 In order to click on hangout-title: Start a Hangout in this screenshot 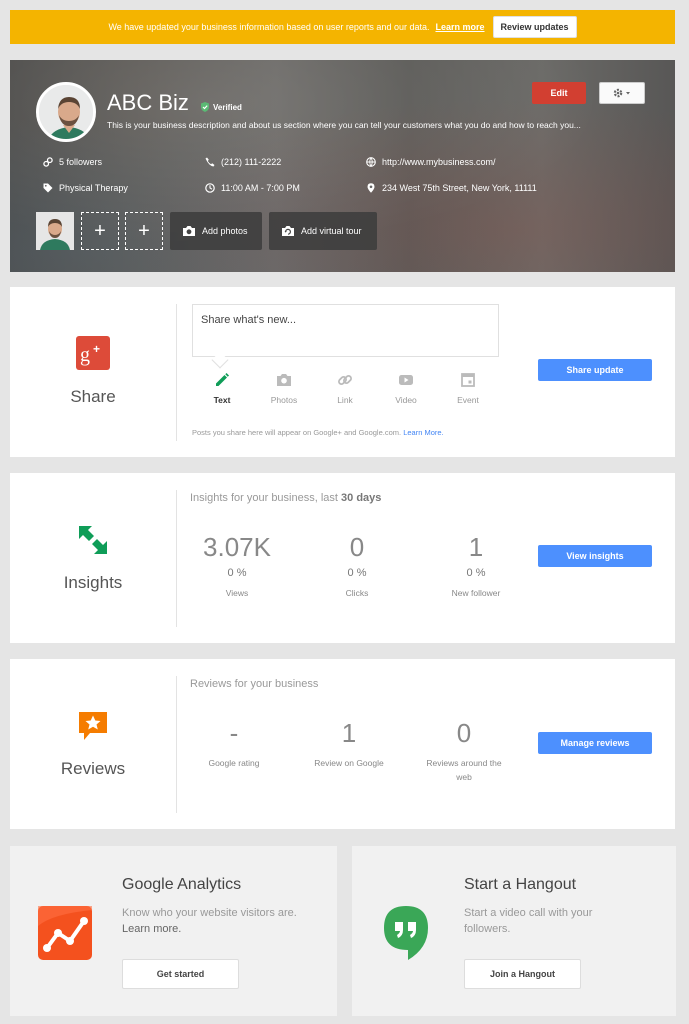, I will do `click(520, 884)`.